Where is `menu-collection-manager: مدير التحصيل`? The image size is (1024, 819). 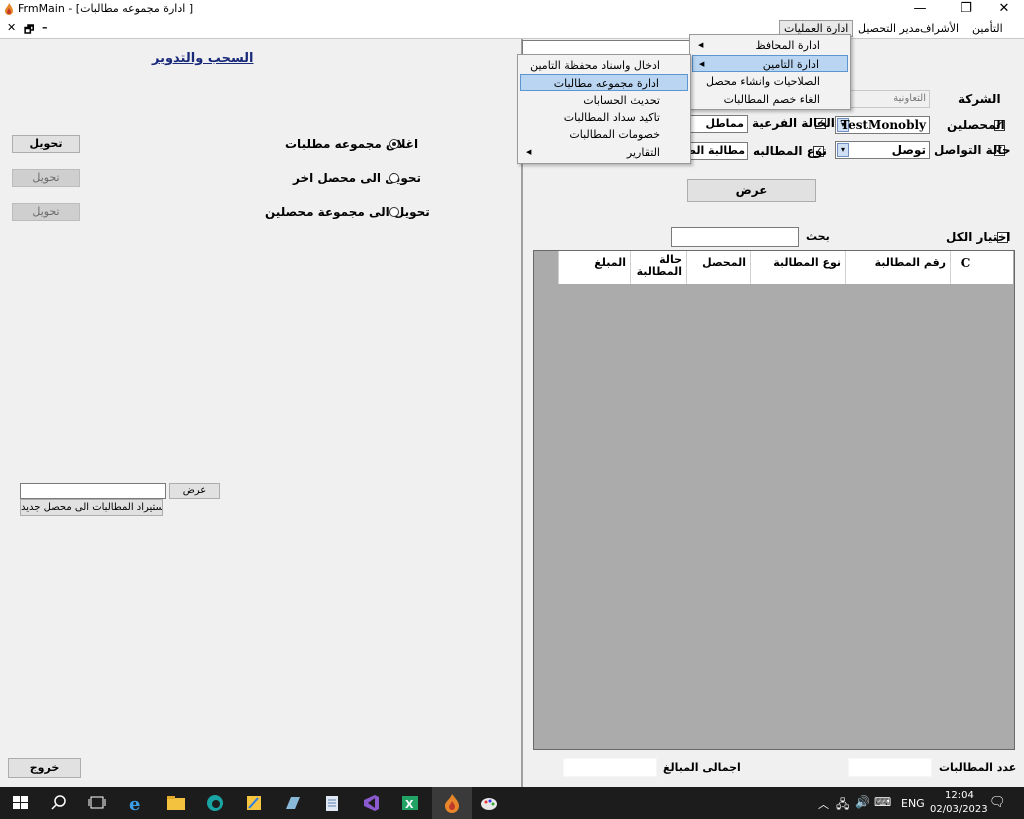
menu-collection-manager: مدير التحصيل is located at coordinates (889, 28).